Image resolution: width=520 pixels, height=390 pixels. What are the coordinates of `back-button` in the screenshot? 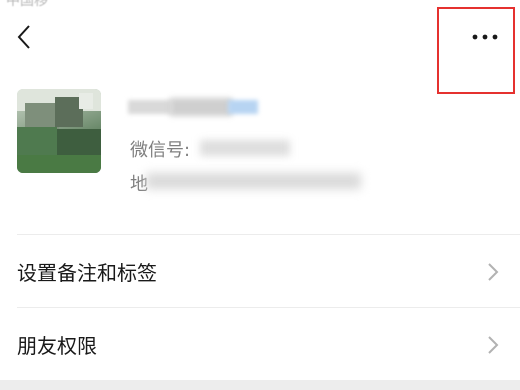 It's located at (24, 37).